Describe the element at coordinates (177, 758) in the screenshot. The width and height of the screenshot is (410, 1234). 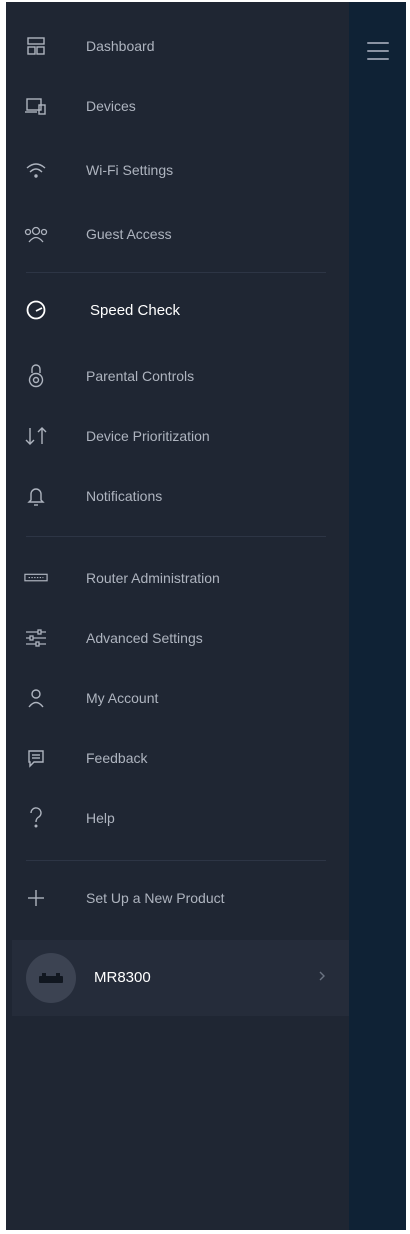
I see `menu-item-feedback: Feedback` at that location.